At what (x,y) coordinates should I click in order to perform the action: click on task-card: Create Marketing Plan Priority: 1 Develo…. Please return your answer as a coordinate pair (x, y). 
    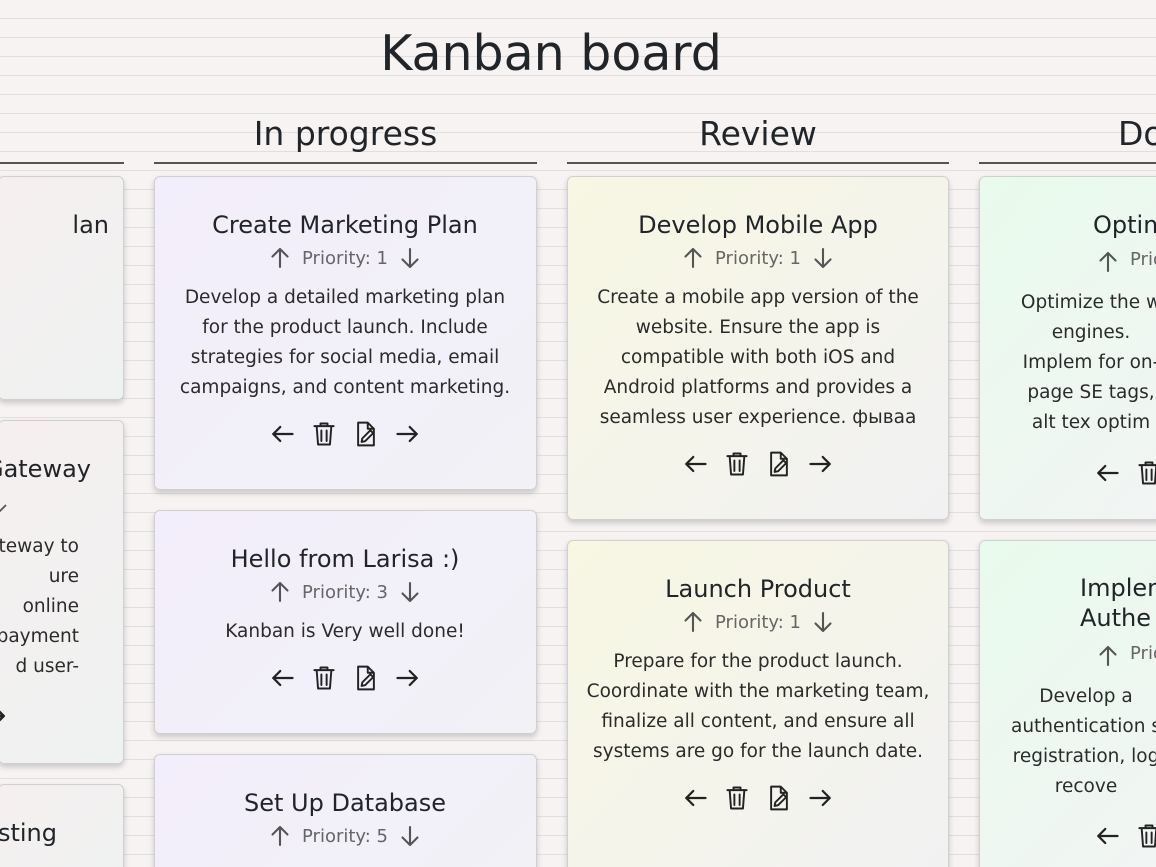
    Looking at the image, I should click on (345, 333).